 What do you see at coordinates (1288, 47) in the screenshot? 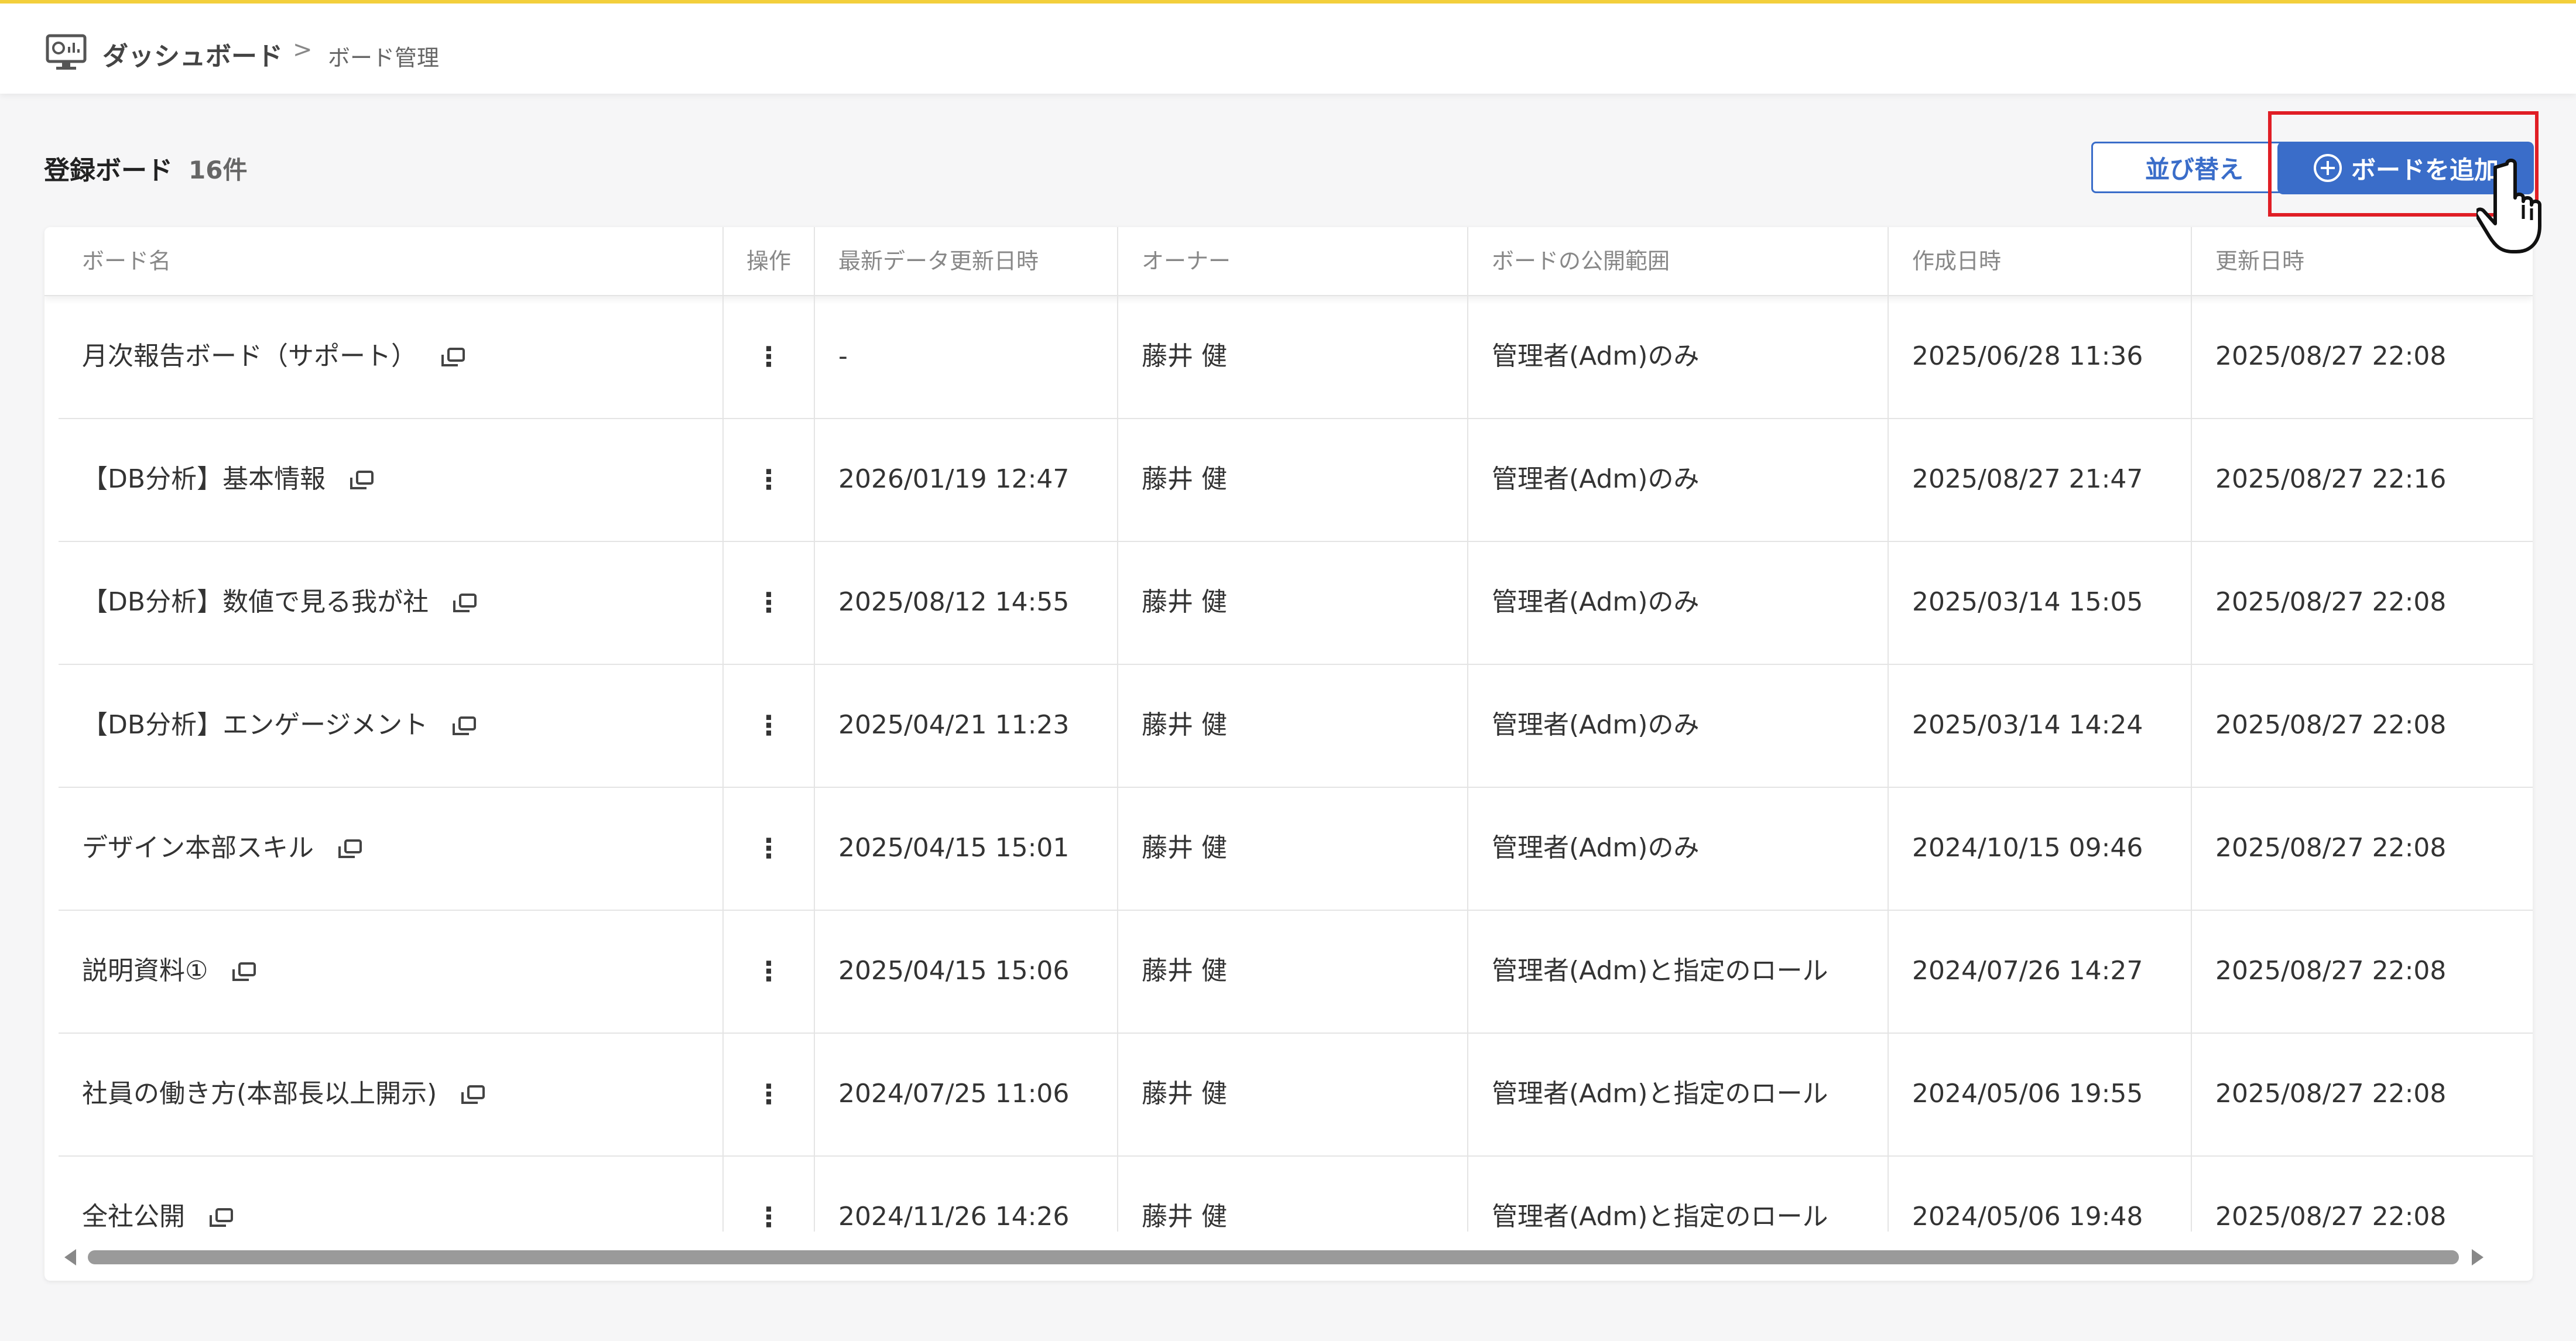
I see `top-bar: ダッシュボード > ボード管理` at bounding box center [1288, 47].